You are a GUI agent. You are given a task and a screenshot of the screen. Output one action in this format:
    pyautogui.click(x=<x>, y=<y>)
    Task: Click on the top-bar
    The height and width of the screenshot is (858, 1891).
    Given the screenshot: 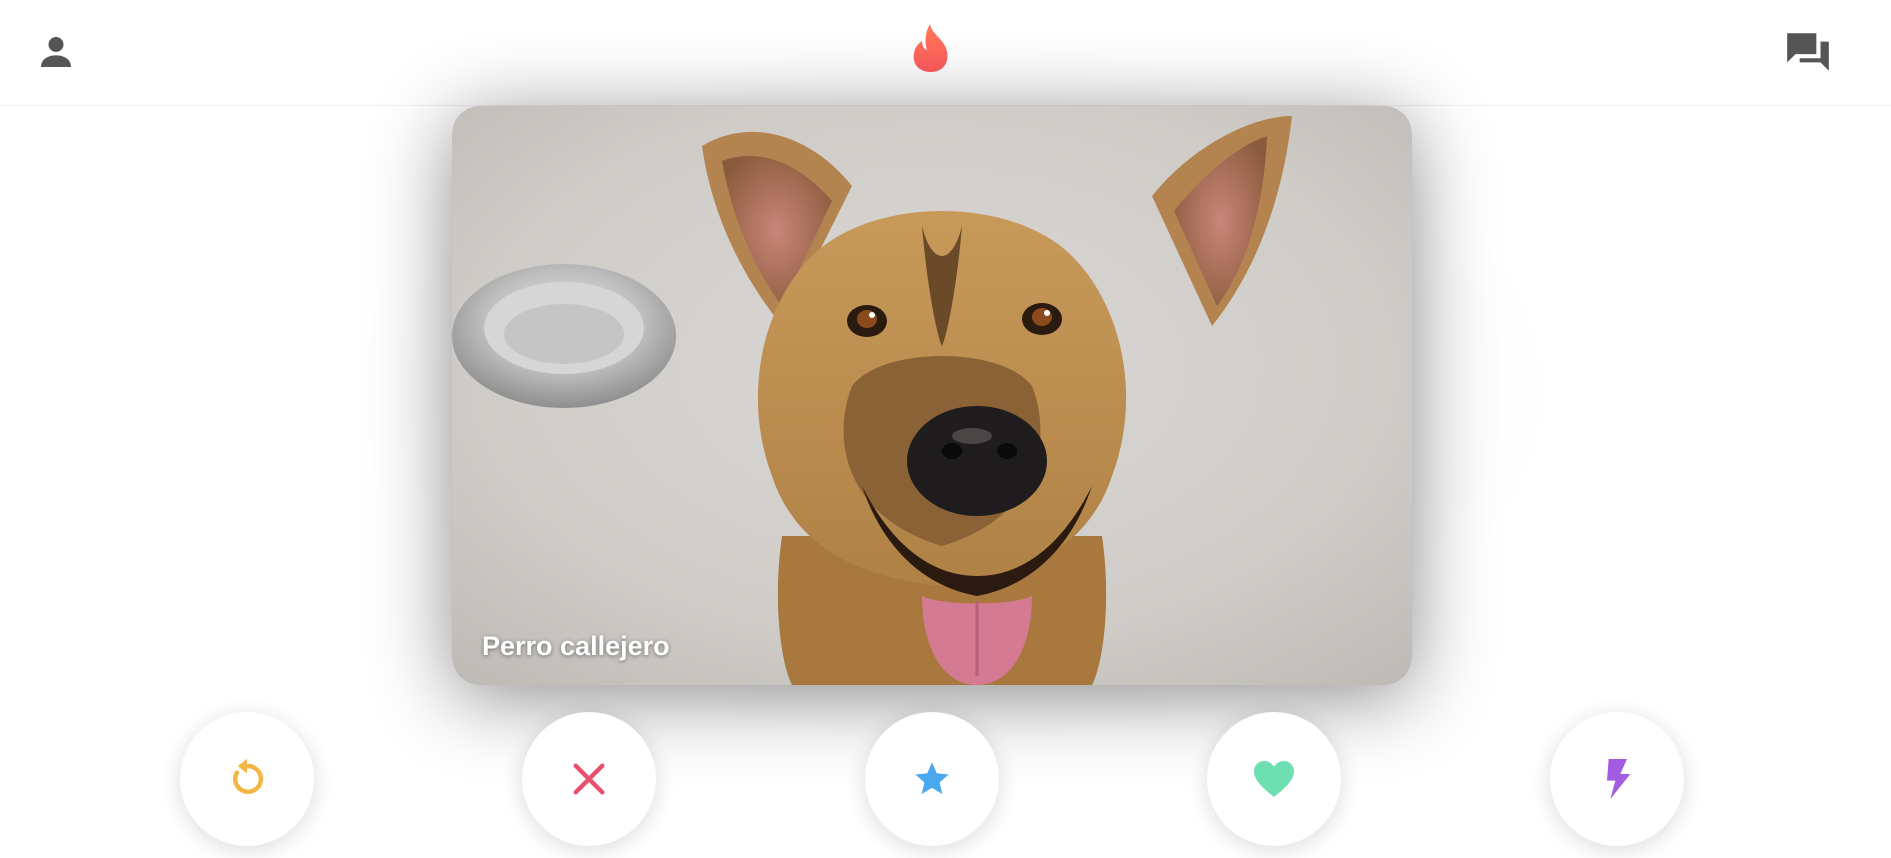 What is the action you would take?
    pyautogui.click(x=945, y=53)
    